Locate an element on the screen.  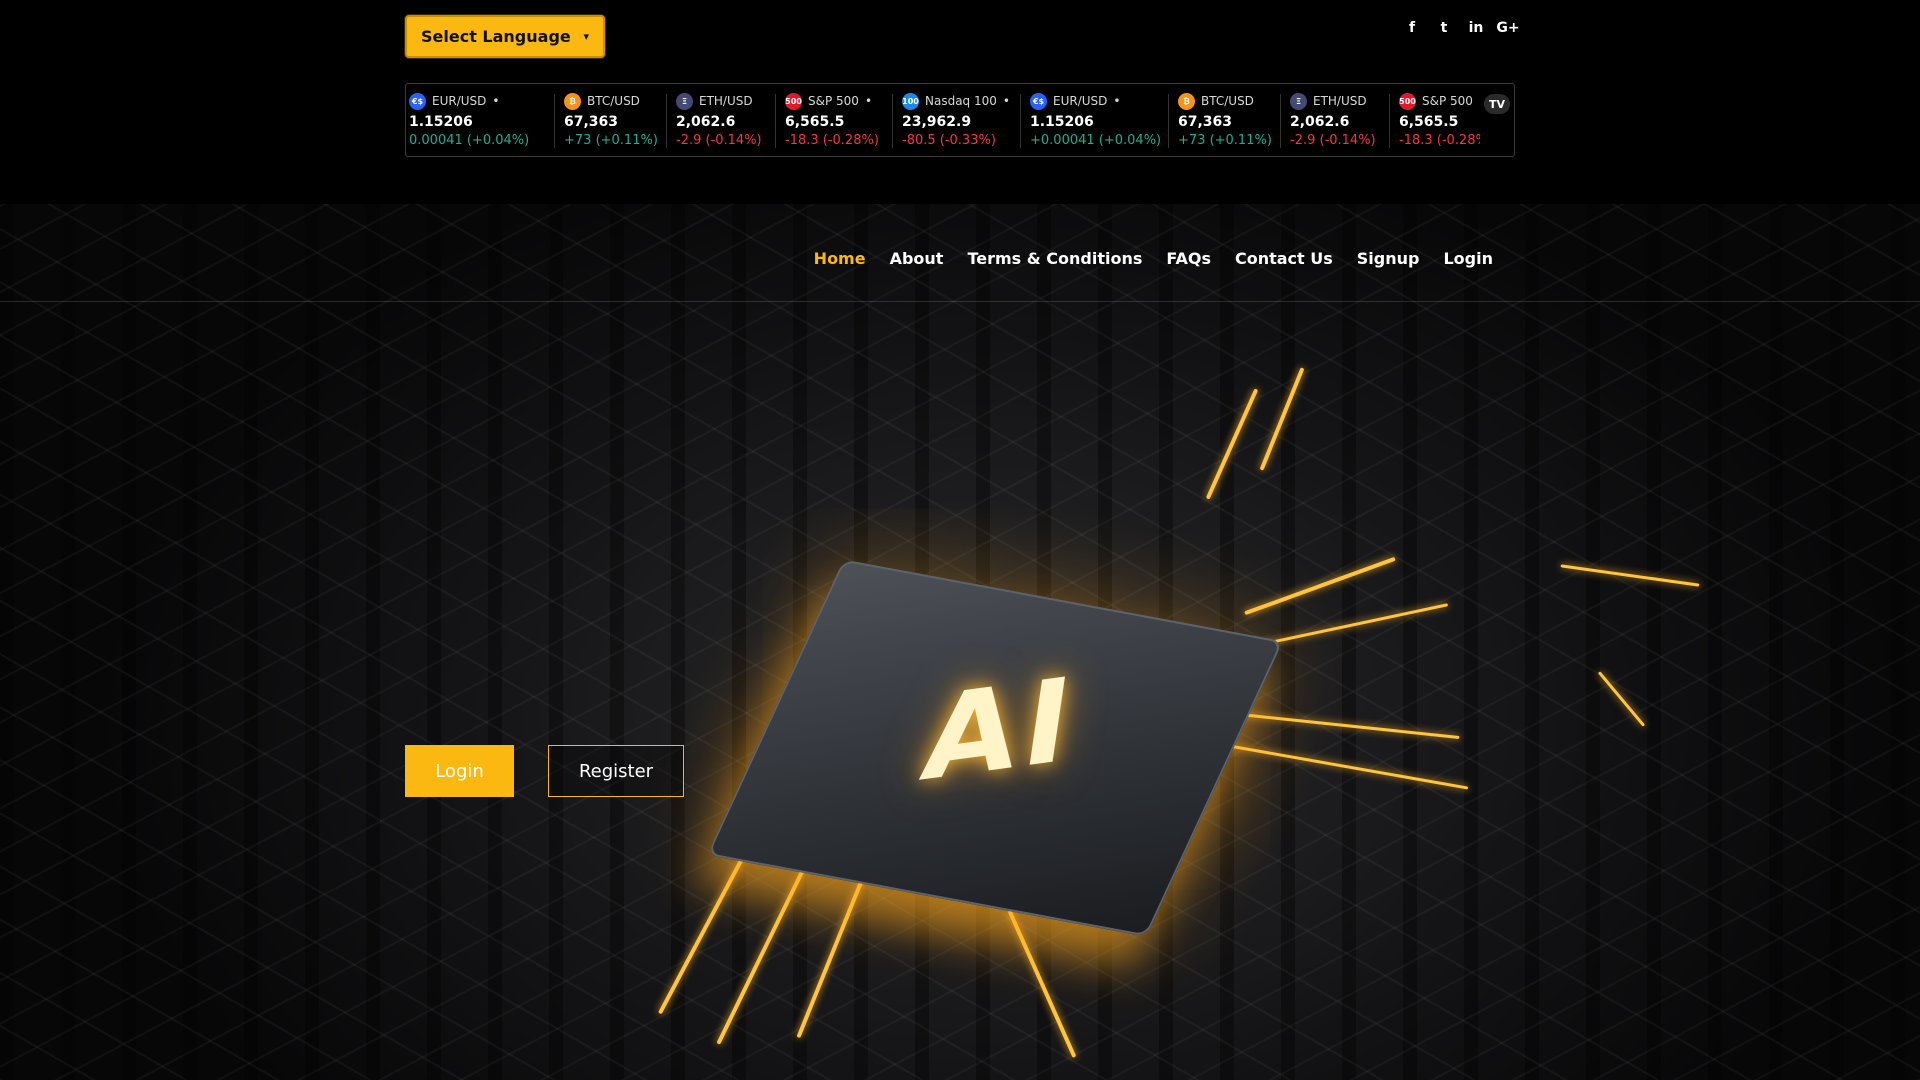
language-select-label: Select Language is located at coordinates (496, 36).